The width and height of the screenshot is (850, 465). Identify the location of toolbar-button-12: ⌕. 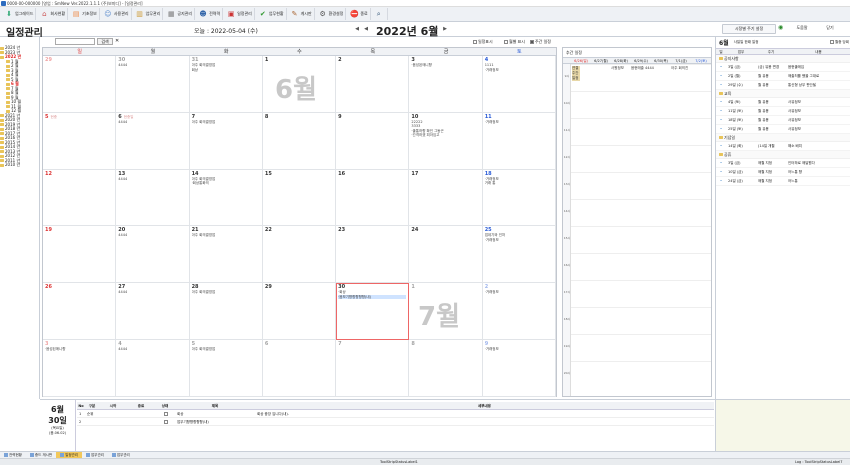
(380, 14).